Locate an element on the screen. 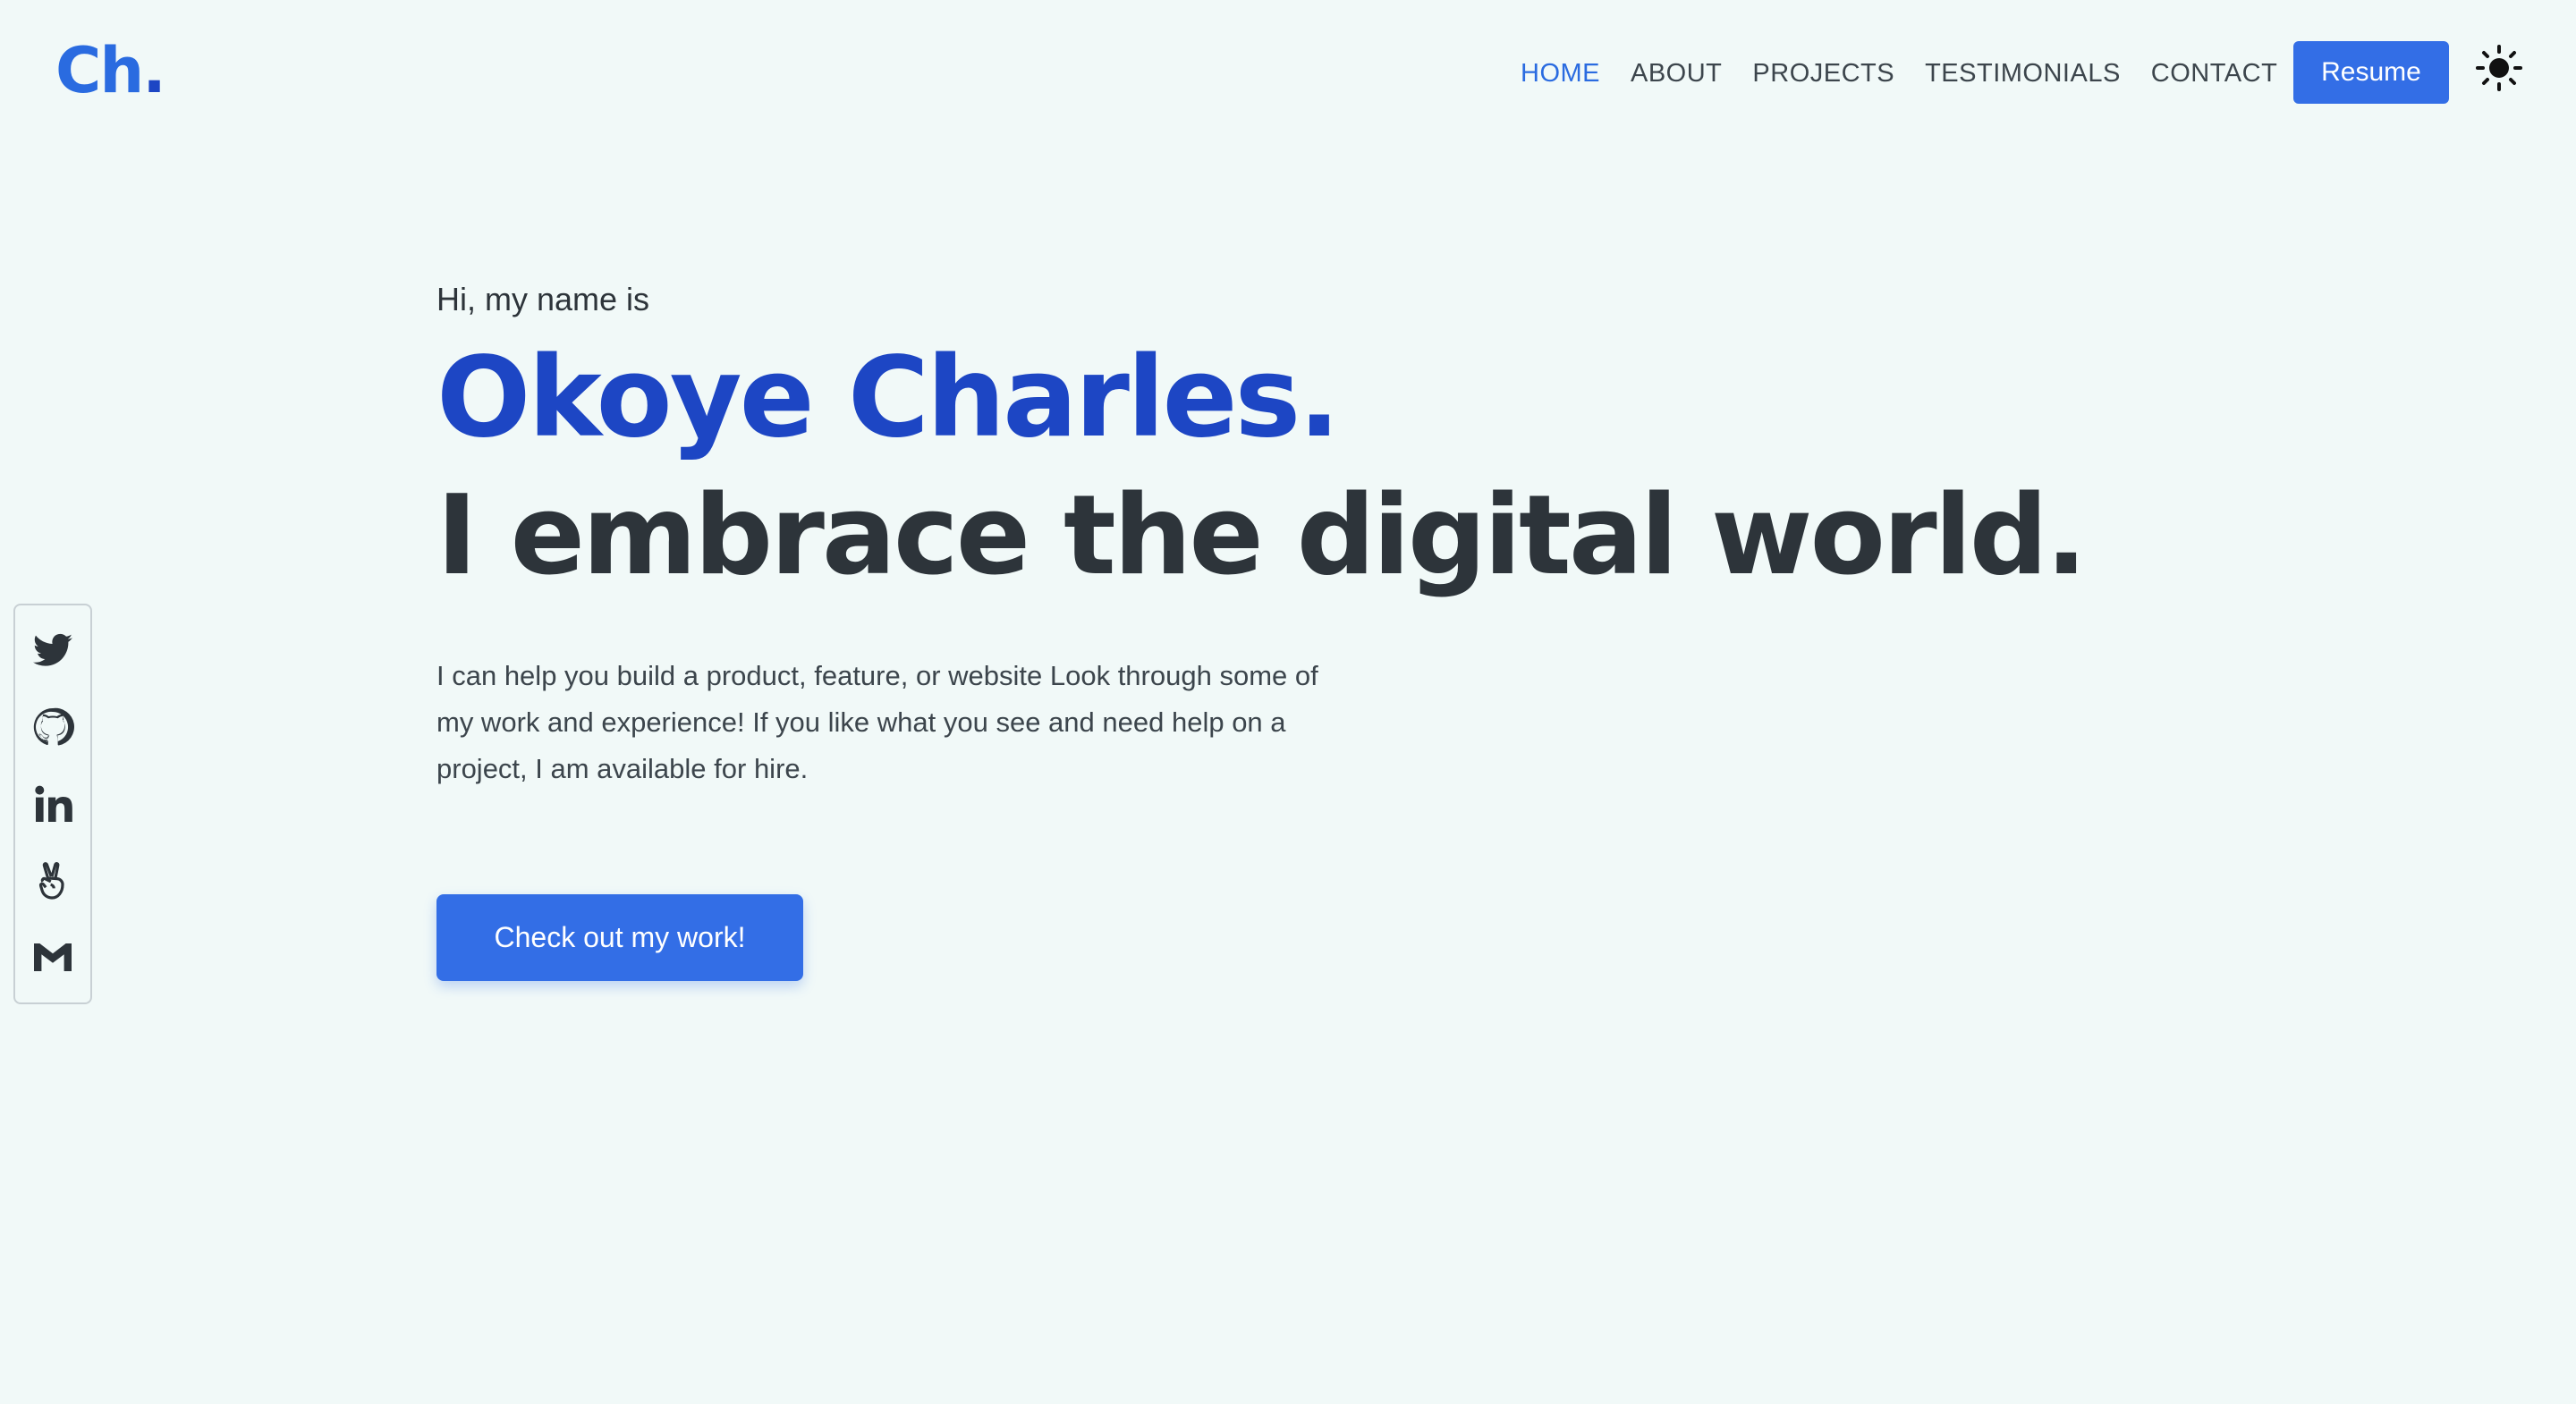 The height and width of the screenshot is (1404, 2576). main-nav: HOME ABOUT PROJECTS TESTIMONIALS CONTACT is located at coordinates (1914, 73).